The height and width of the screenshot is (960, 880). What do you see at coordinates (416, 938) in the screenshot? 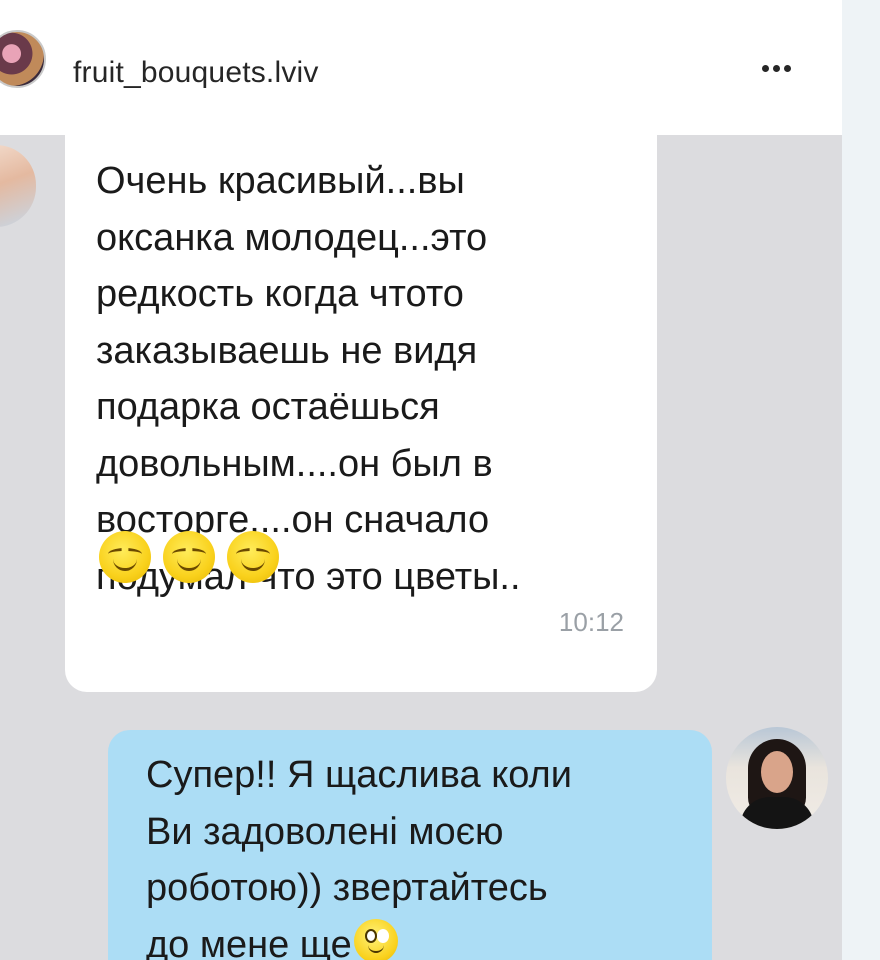
I see `message-line-last: до мене ще` at bounding box center [416, 938].